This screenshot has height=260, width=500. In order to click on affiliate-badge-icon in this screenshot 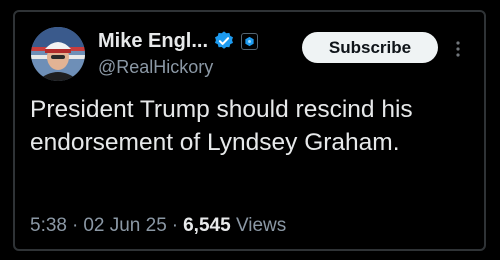, I will do `click(250, 41)`.